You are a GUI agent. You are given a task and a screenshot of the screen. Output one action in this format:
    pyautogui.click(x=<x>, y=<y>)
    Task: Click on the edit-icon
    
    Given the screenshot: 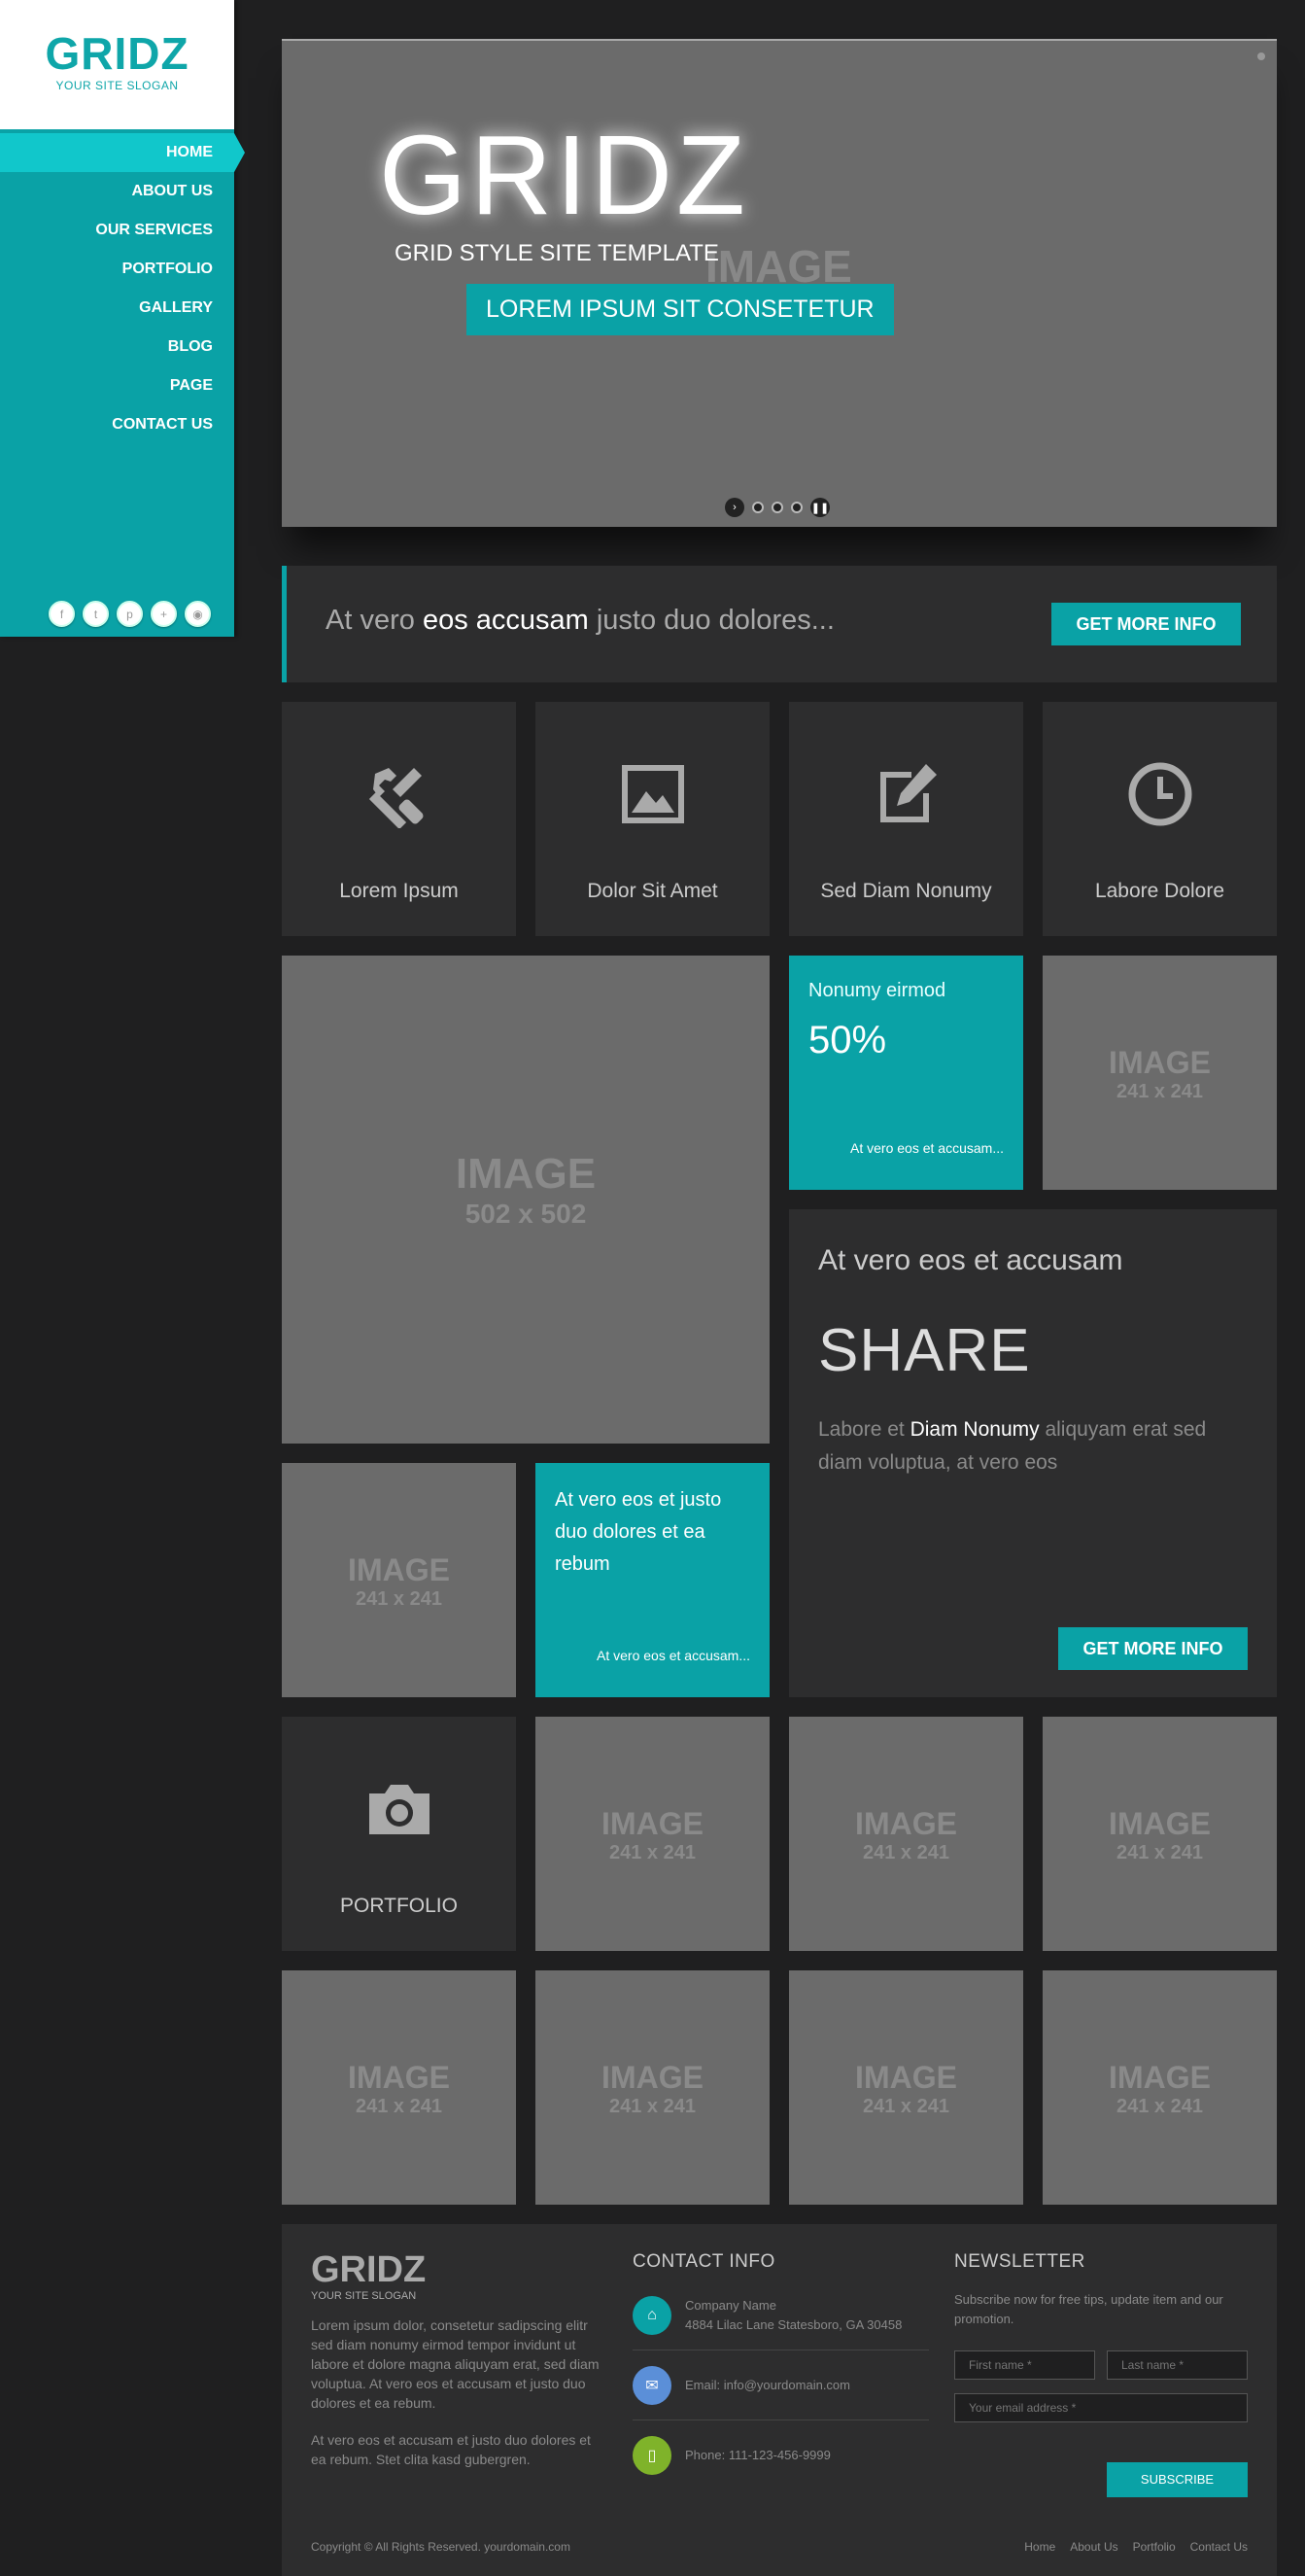 What is the action you would take?
    pyautogui.click(x=906, y=794)
    